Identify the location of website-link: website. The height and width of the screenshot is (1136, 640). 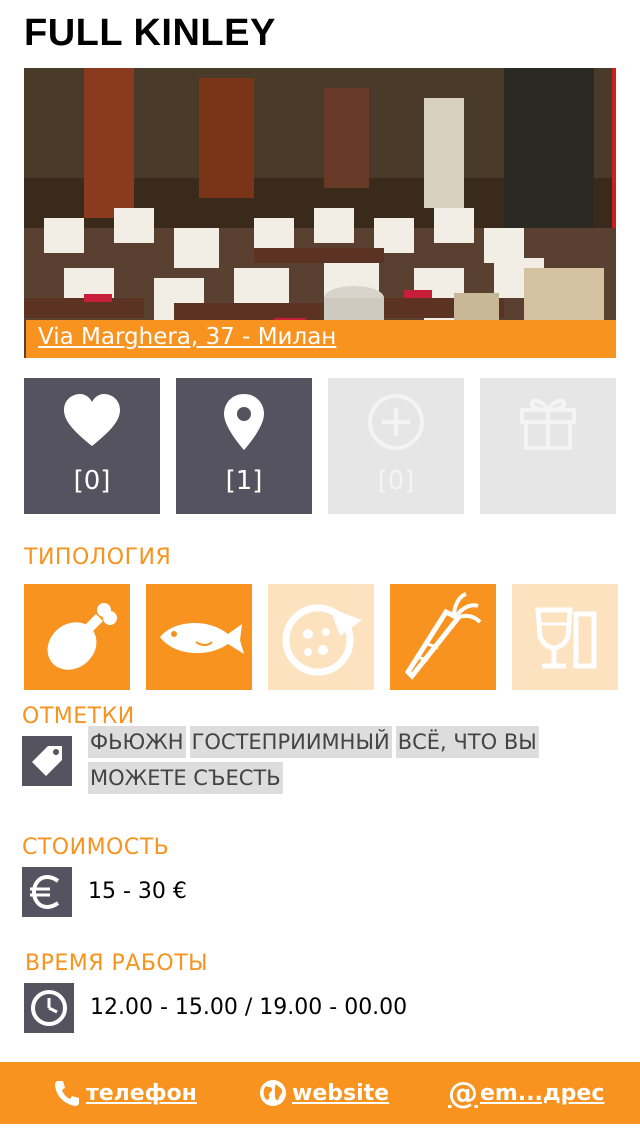
(323, 1093).